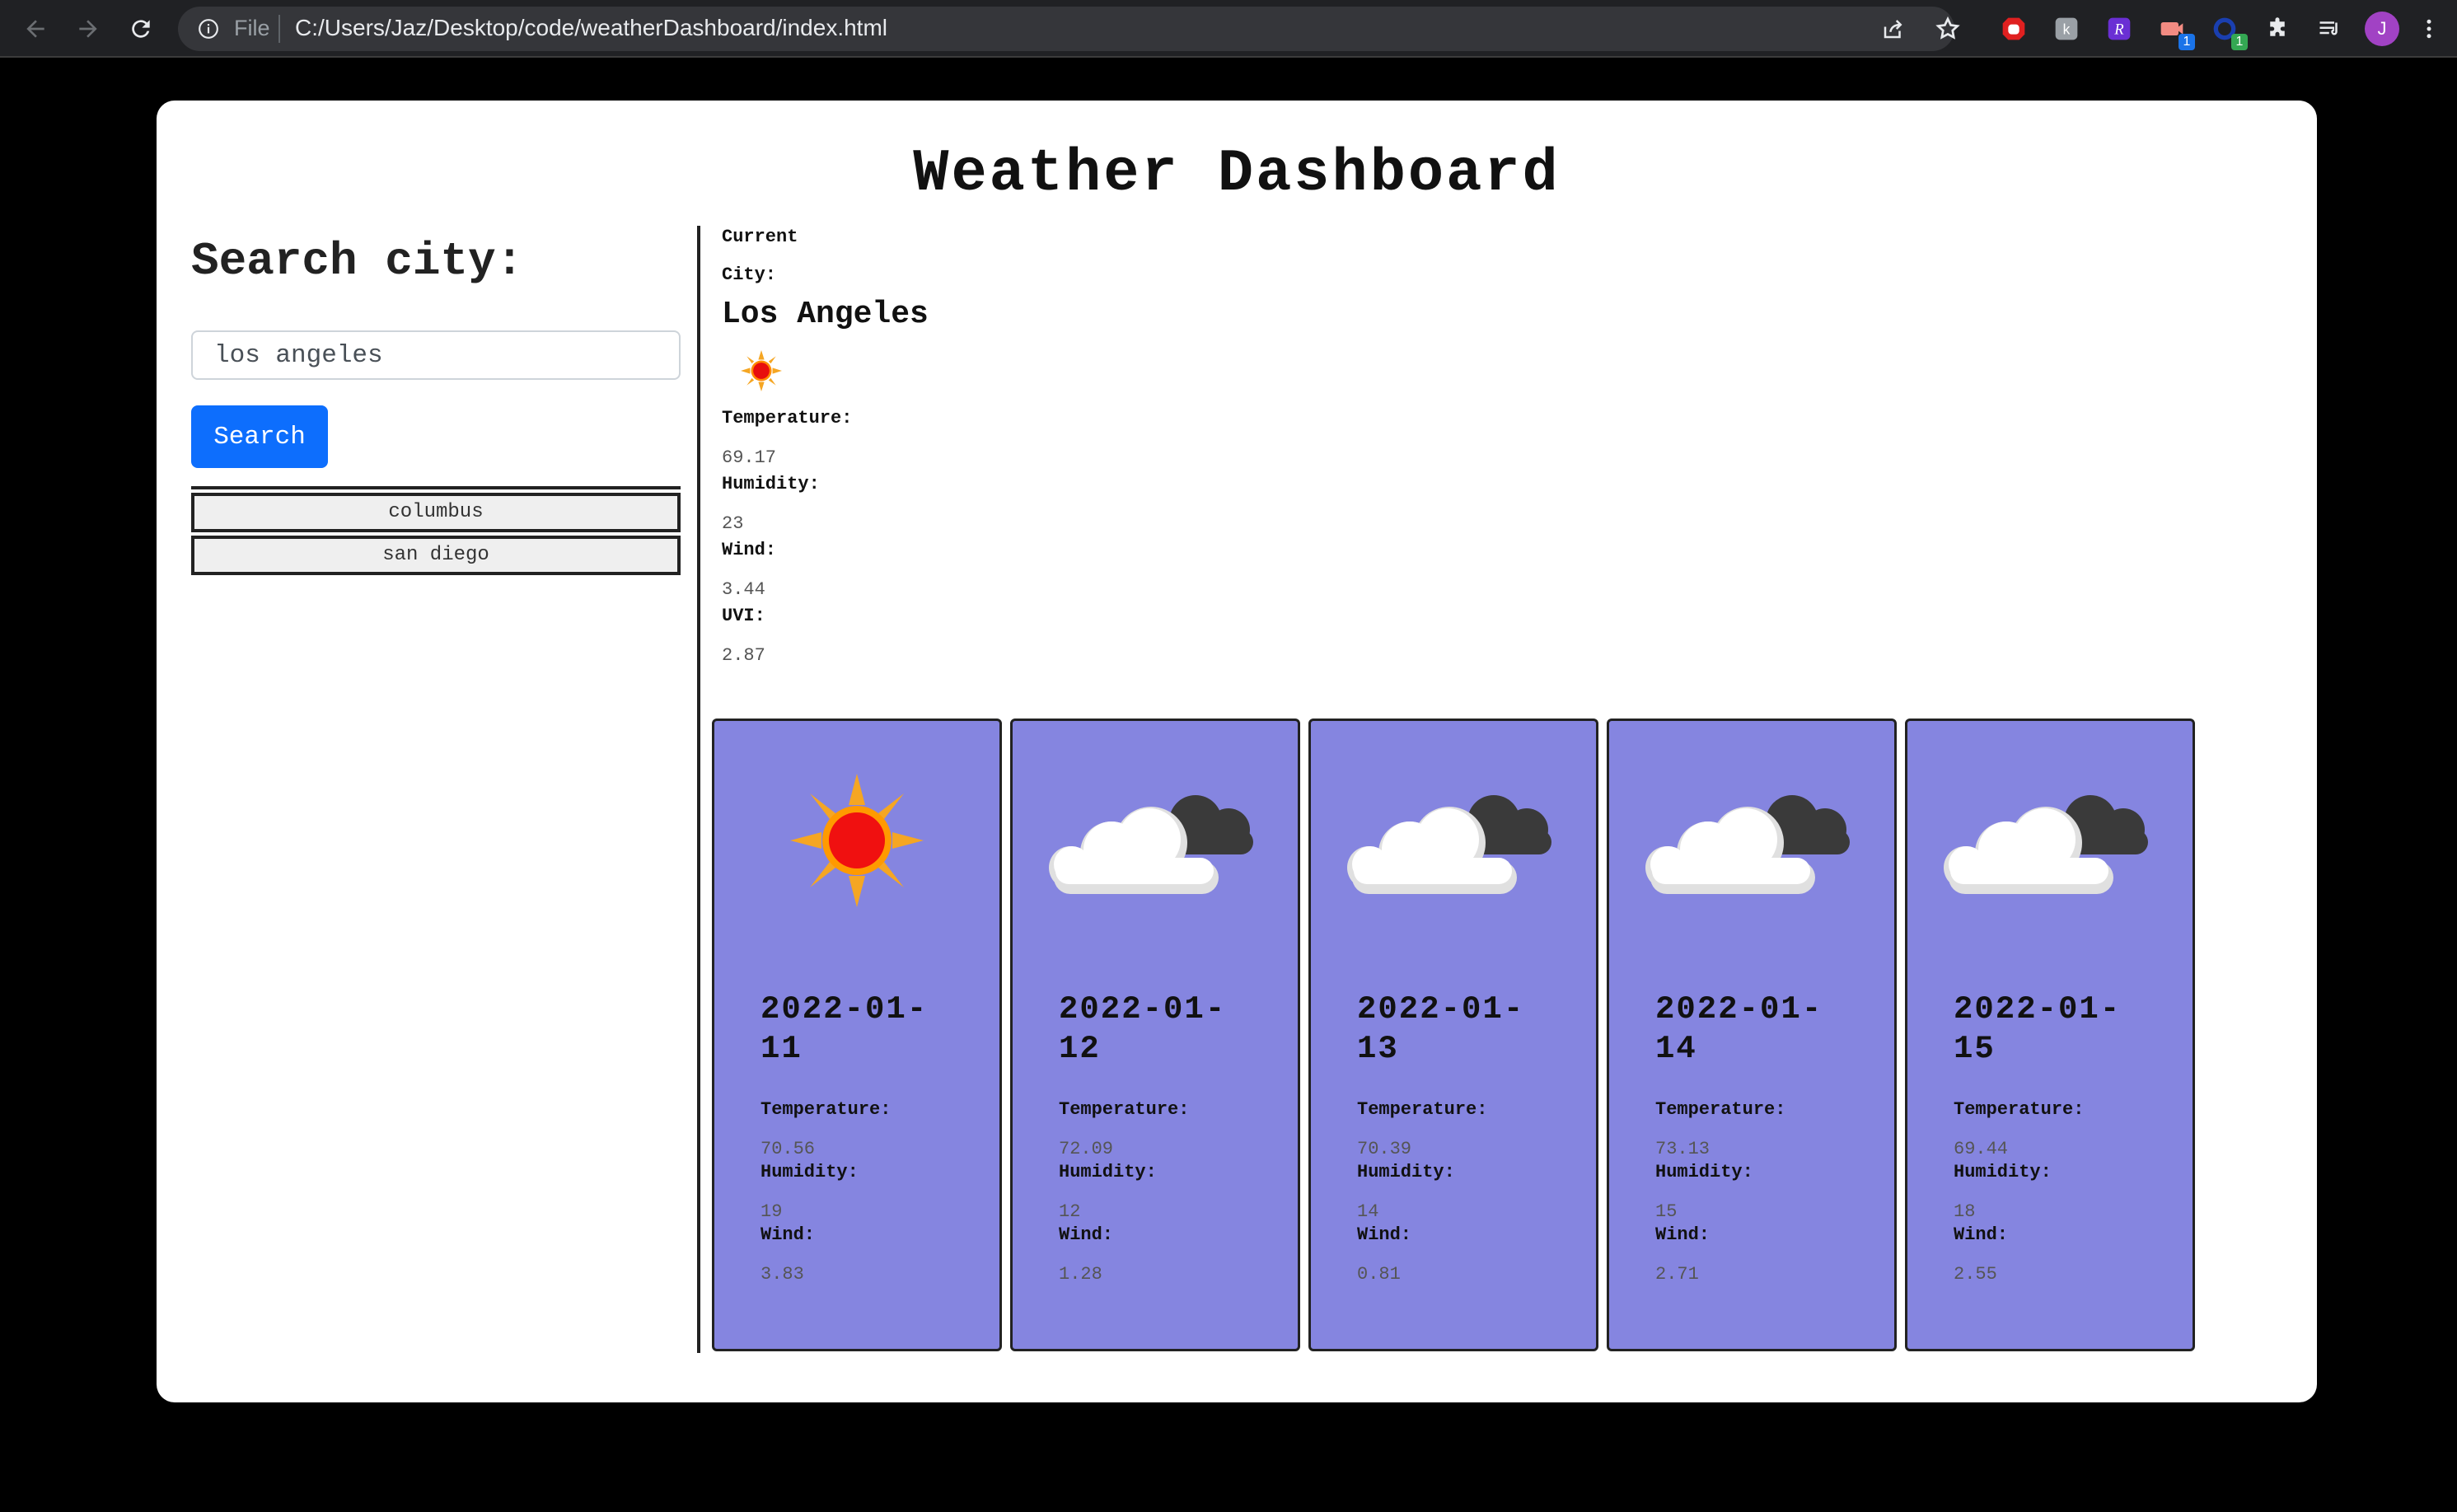  I want to click on forecast-date: 2022-01- 11, so click(844, 1029).